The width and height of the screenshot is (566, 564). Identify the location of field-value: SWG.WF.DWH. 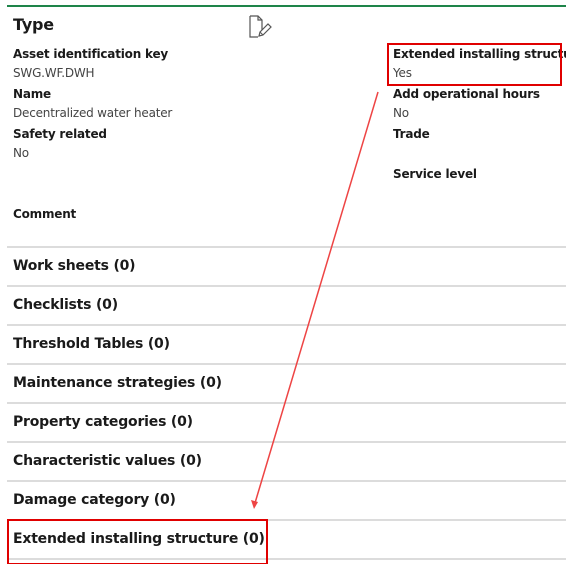
(54, 73).